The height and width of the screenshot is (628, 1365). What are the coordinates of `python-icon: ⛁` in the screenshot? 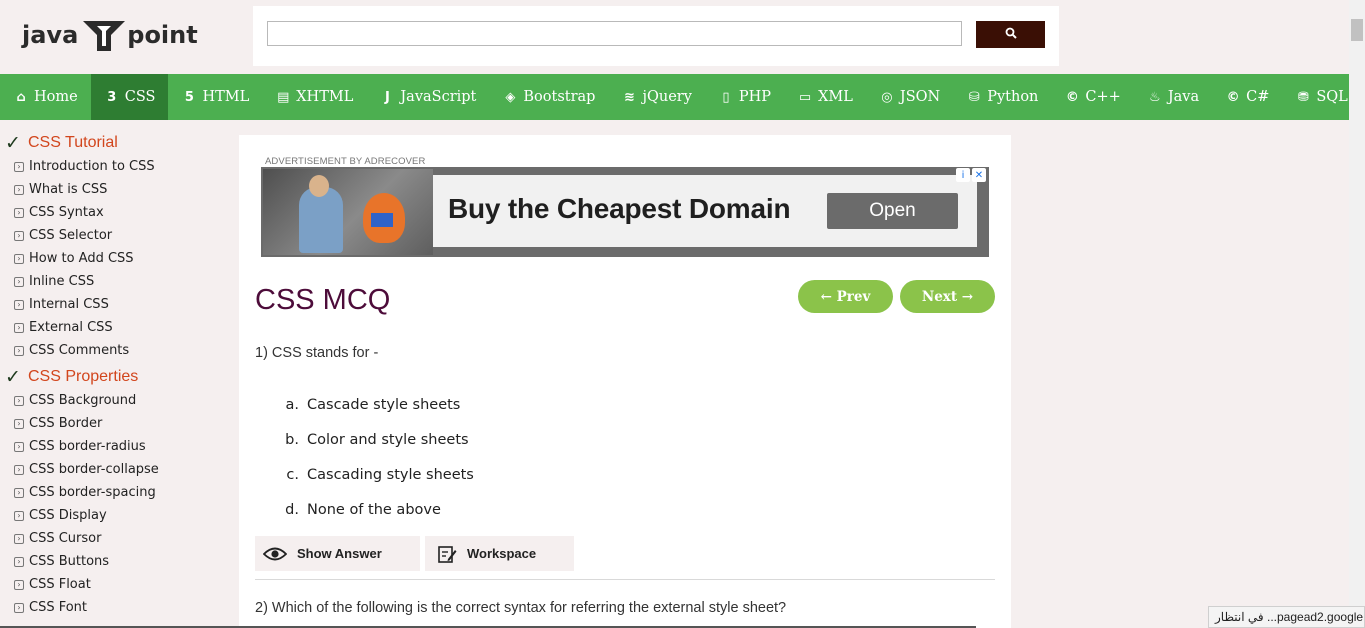 It's located at (974, 97).